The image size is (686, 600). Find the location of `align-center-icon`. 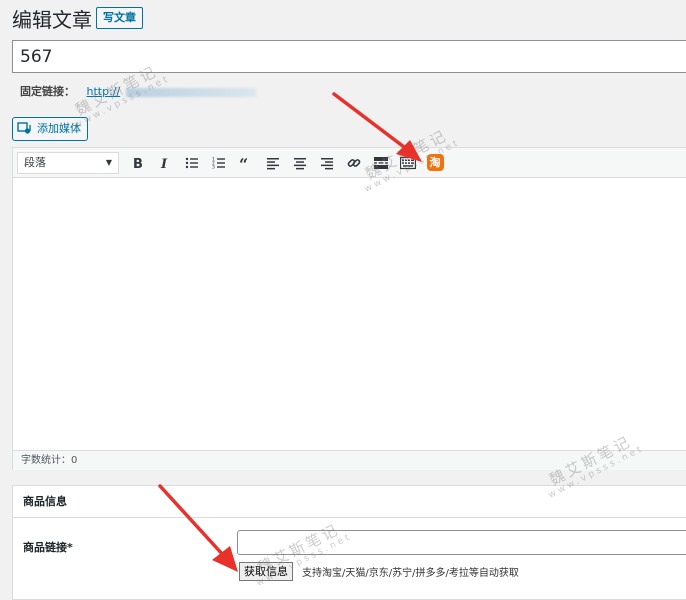

align-center-icon is located at coordinates (300, 163).